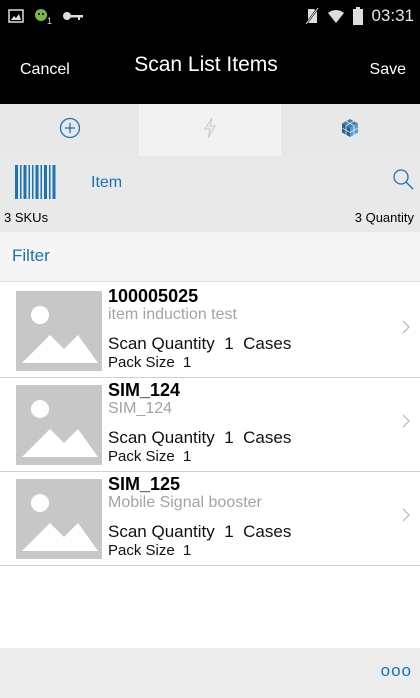 Image resolution: width=420 pixels, height=698 pixels. What do you see at coordinates (45, 70) in the screenshot?
I see `cancel-button: Cancel` at bounding box center [45, 70].